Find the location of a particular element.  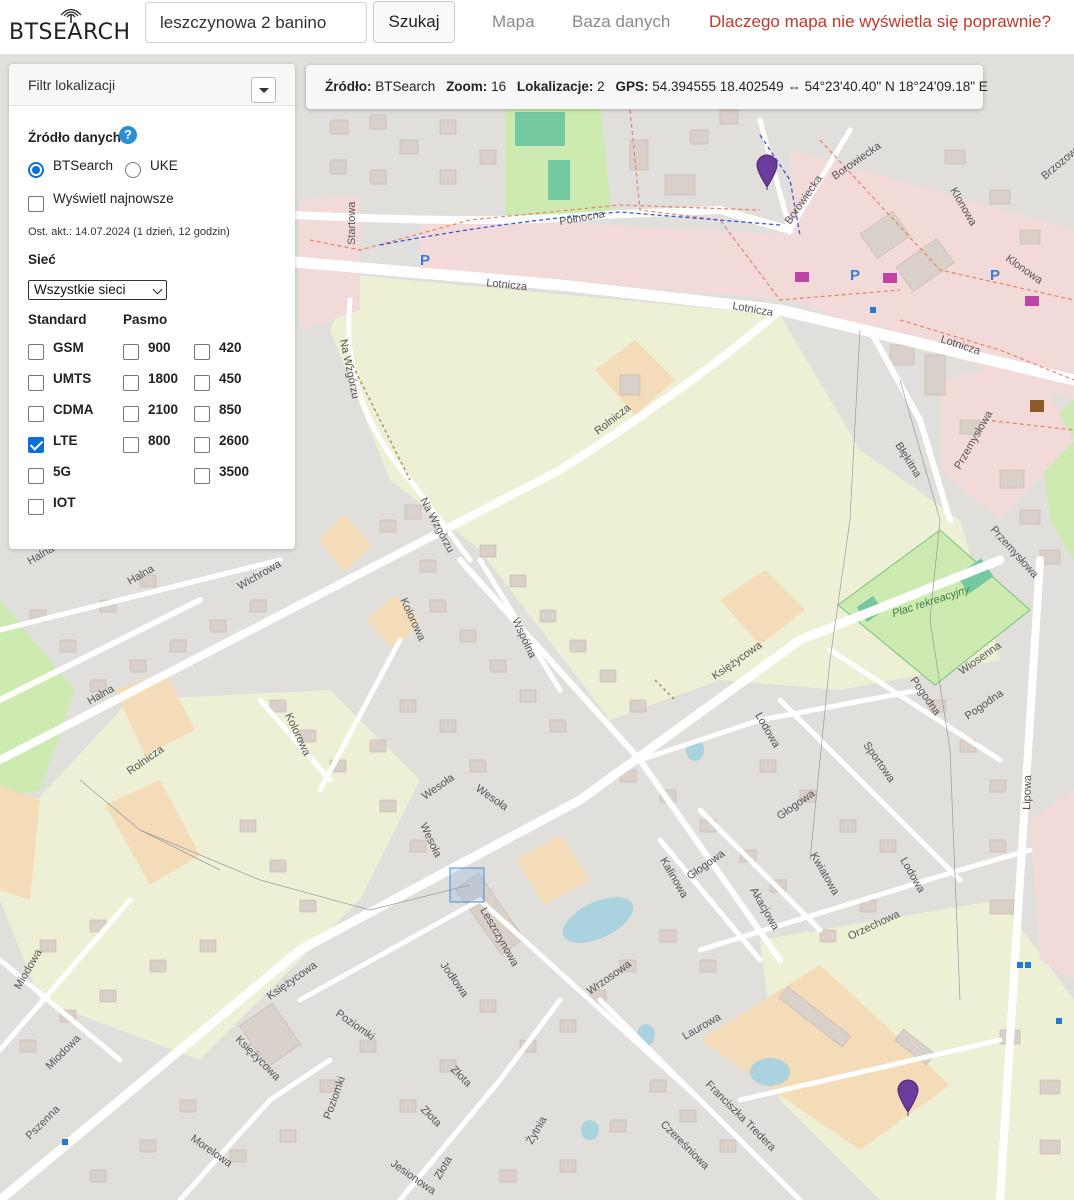

network-select-value: Wszystkie sieci is located at coordinates (80, 289).